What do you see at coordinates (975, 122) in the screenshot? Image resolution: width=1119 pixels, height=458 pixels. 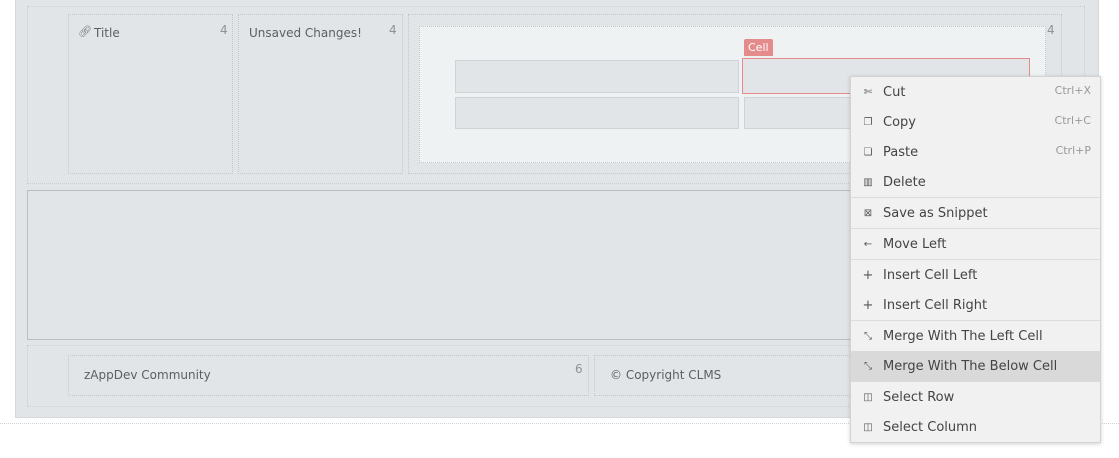 I see `menu-item-copy: ❐ Copy Ctrl+C` at bounding box center [975, 122].